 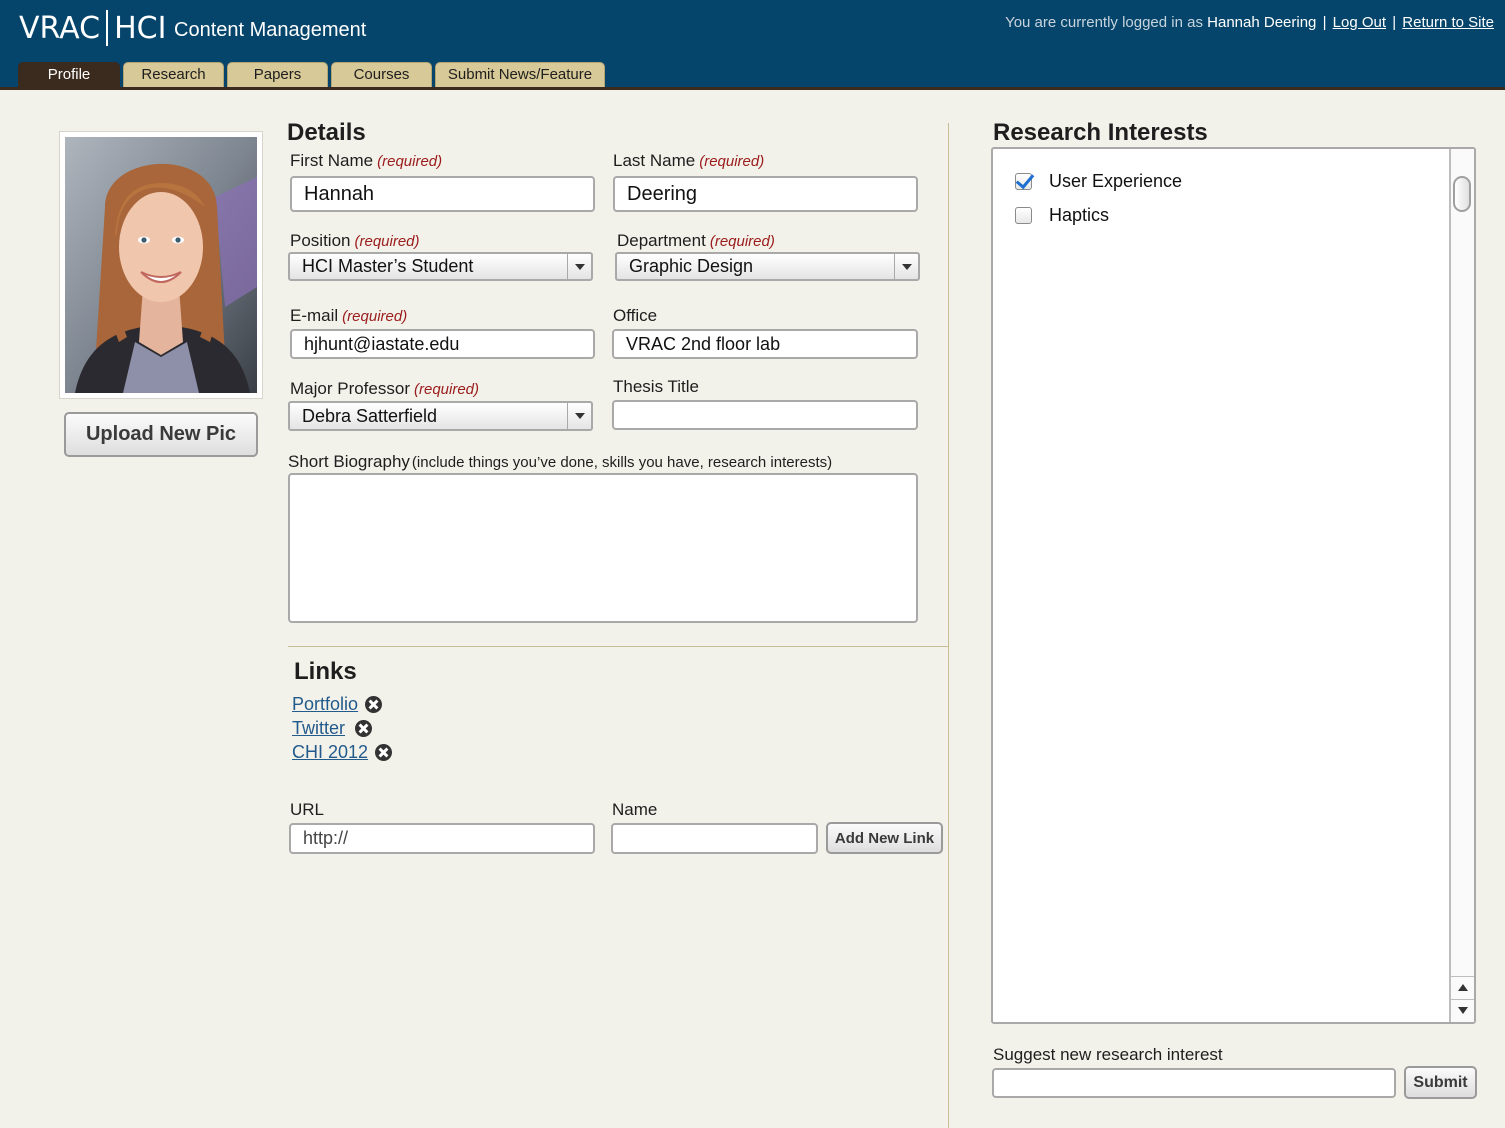 I want to click on links-heading: Links, so click(x=325, y=671).